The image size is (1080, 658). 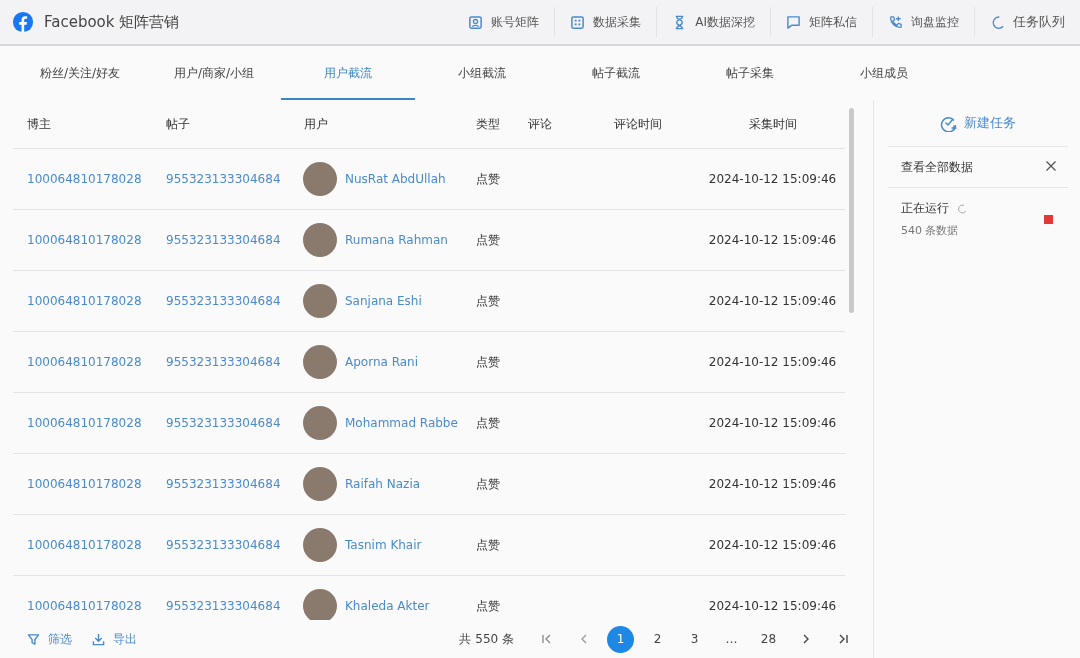 What do you see at coordinates (768, 639) in the screenshot?
I see `page-button: 28` at bounding box center [768, 639].